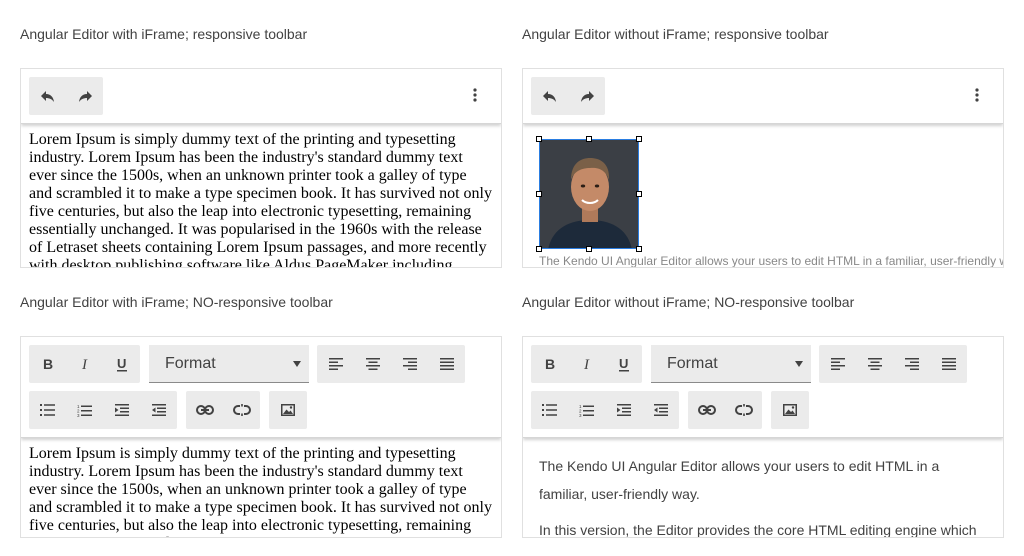 The width and height of the screenshot is (1024, 556). I want to click on link-group, so click(725, 410).